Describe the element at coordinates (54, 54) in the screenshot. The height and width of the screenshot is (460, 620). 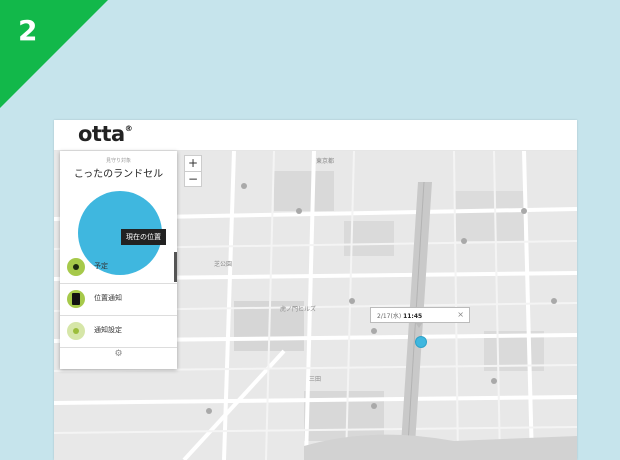
I see `step-badge` at that location.